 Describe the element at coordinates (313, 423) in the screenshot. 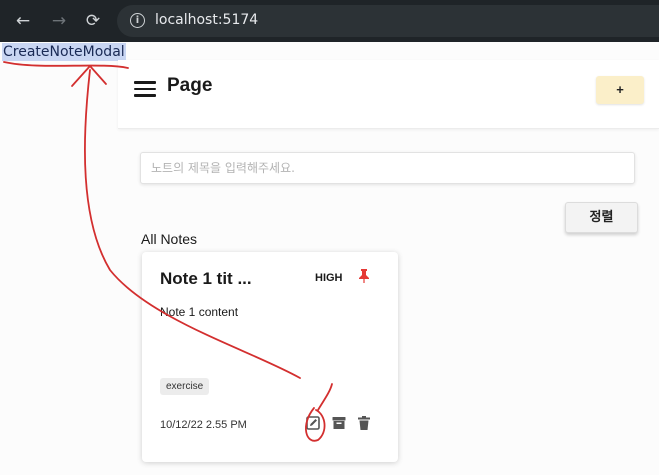

I see `edit-icon` at that location.